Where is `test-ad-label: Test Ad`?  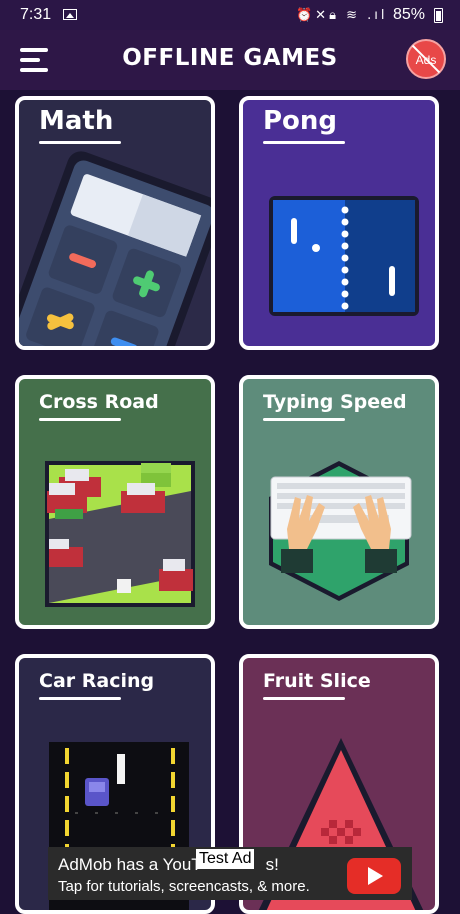 test-ad-label: Test Ad is located at coordinates (225, 859).